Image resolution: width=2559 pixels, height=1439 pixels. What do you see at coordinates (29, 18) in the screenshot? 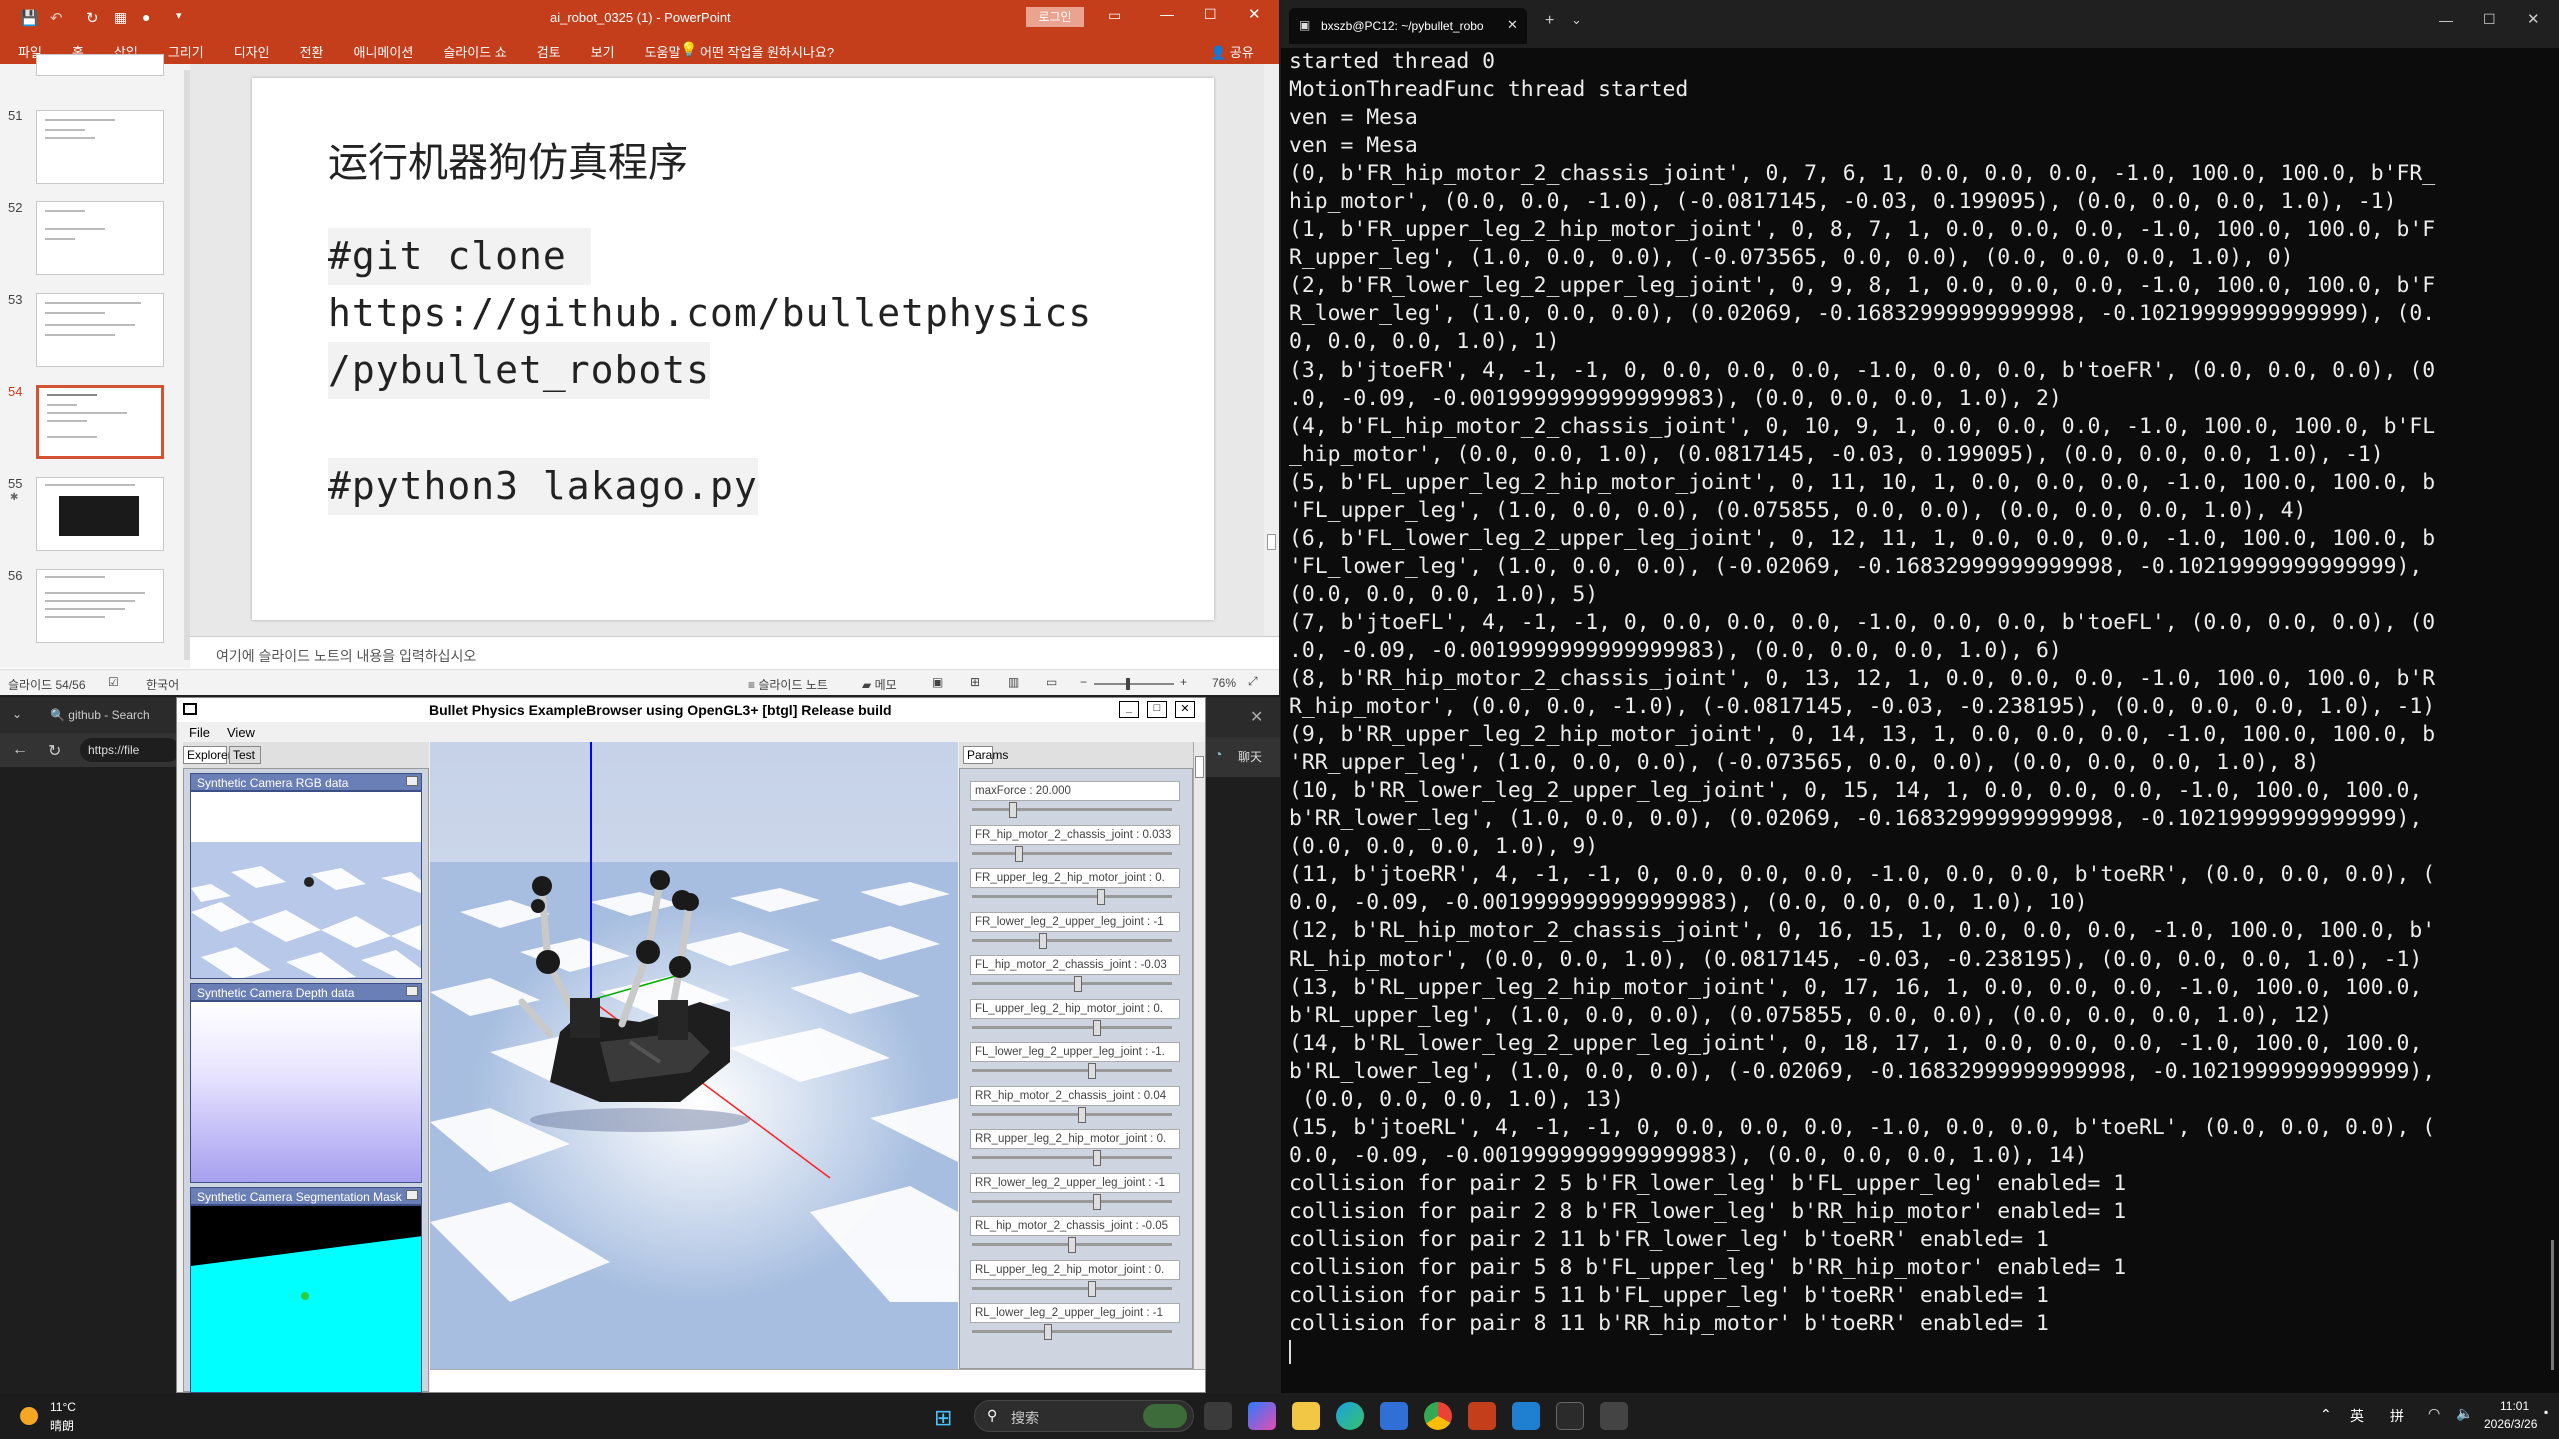
I see `save-icon: 💾` at bounding box center [29, 18].